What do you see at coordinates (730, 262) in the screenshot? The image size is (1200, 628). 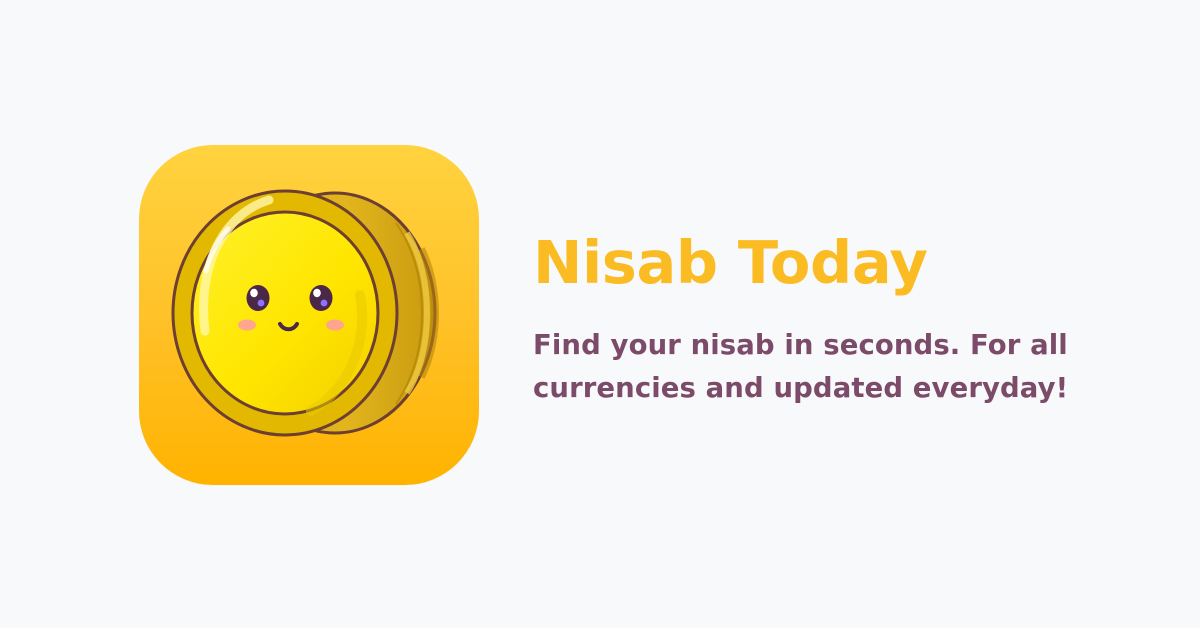 I see `app-title: Nisab Today` at bounding box center [730, 262].